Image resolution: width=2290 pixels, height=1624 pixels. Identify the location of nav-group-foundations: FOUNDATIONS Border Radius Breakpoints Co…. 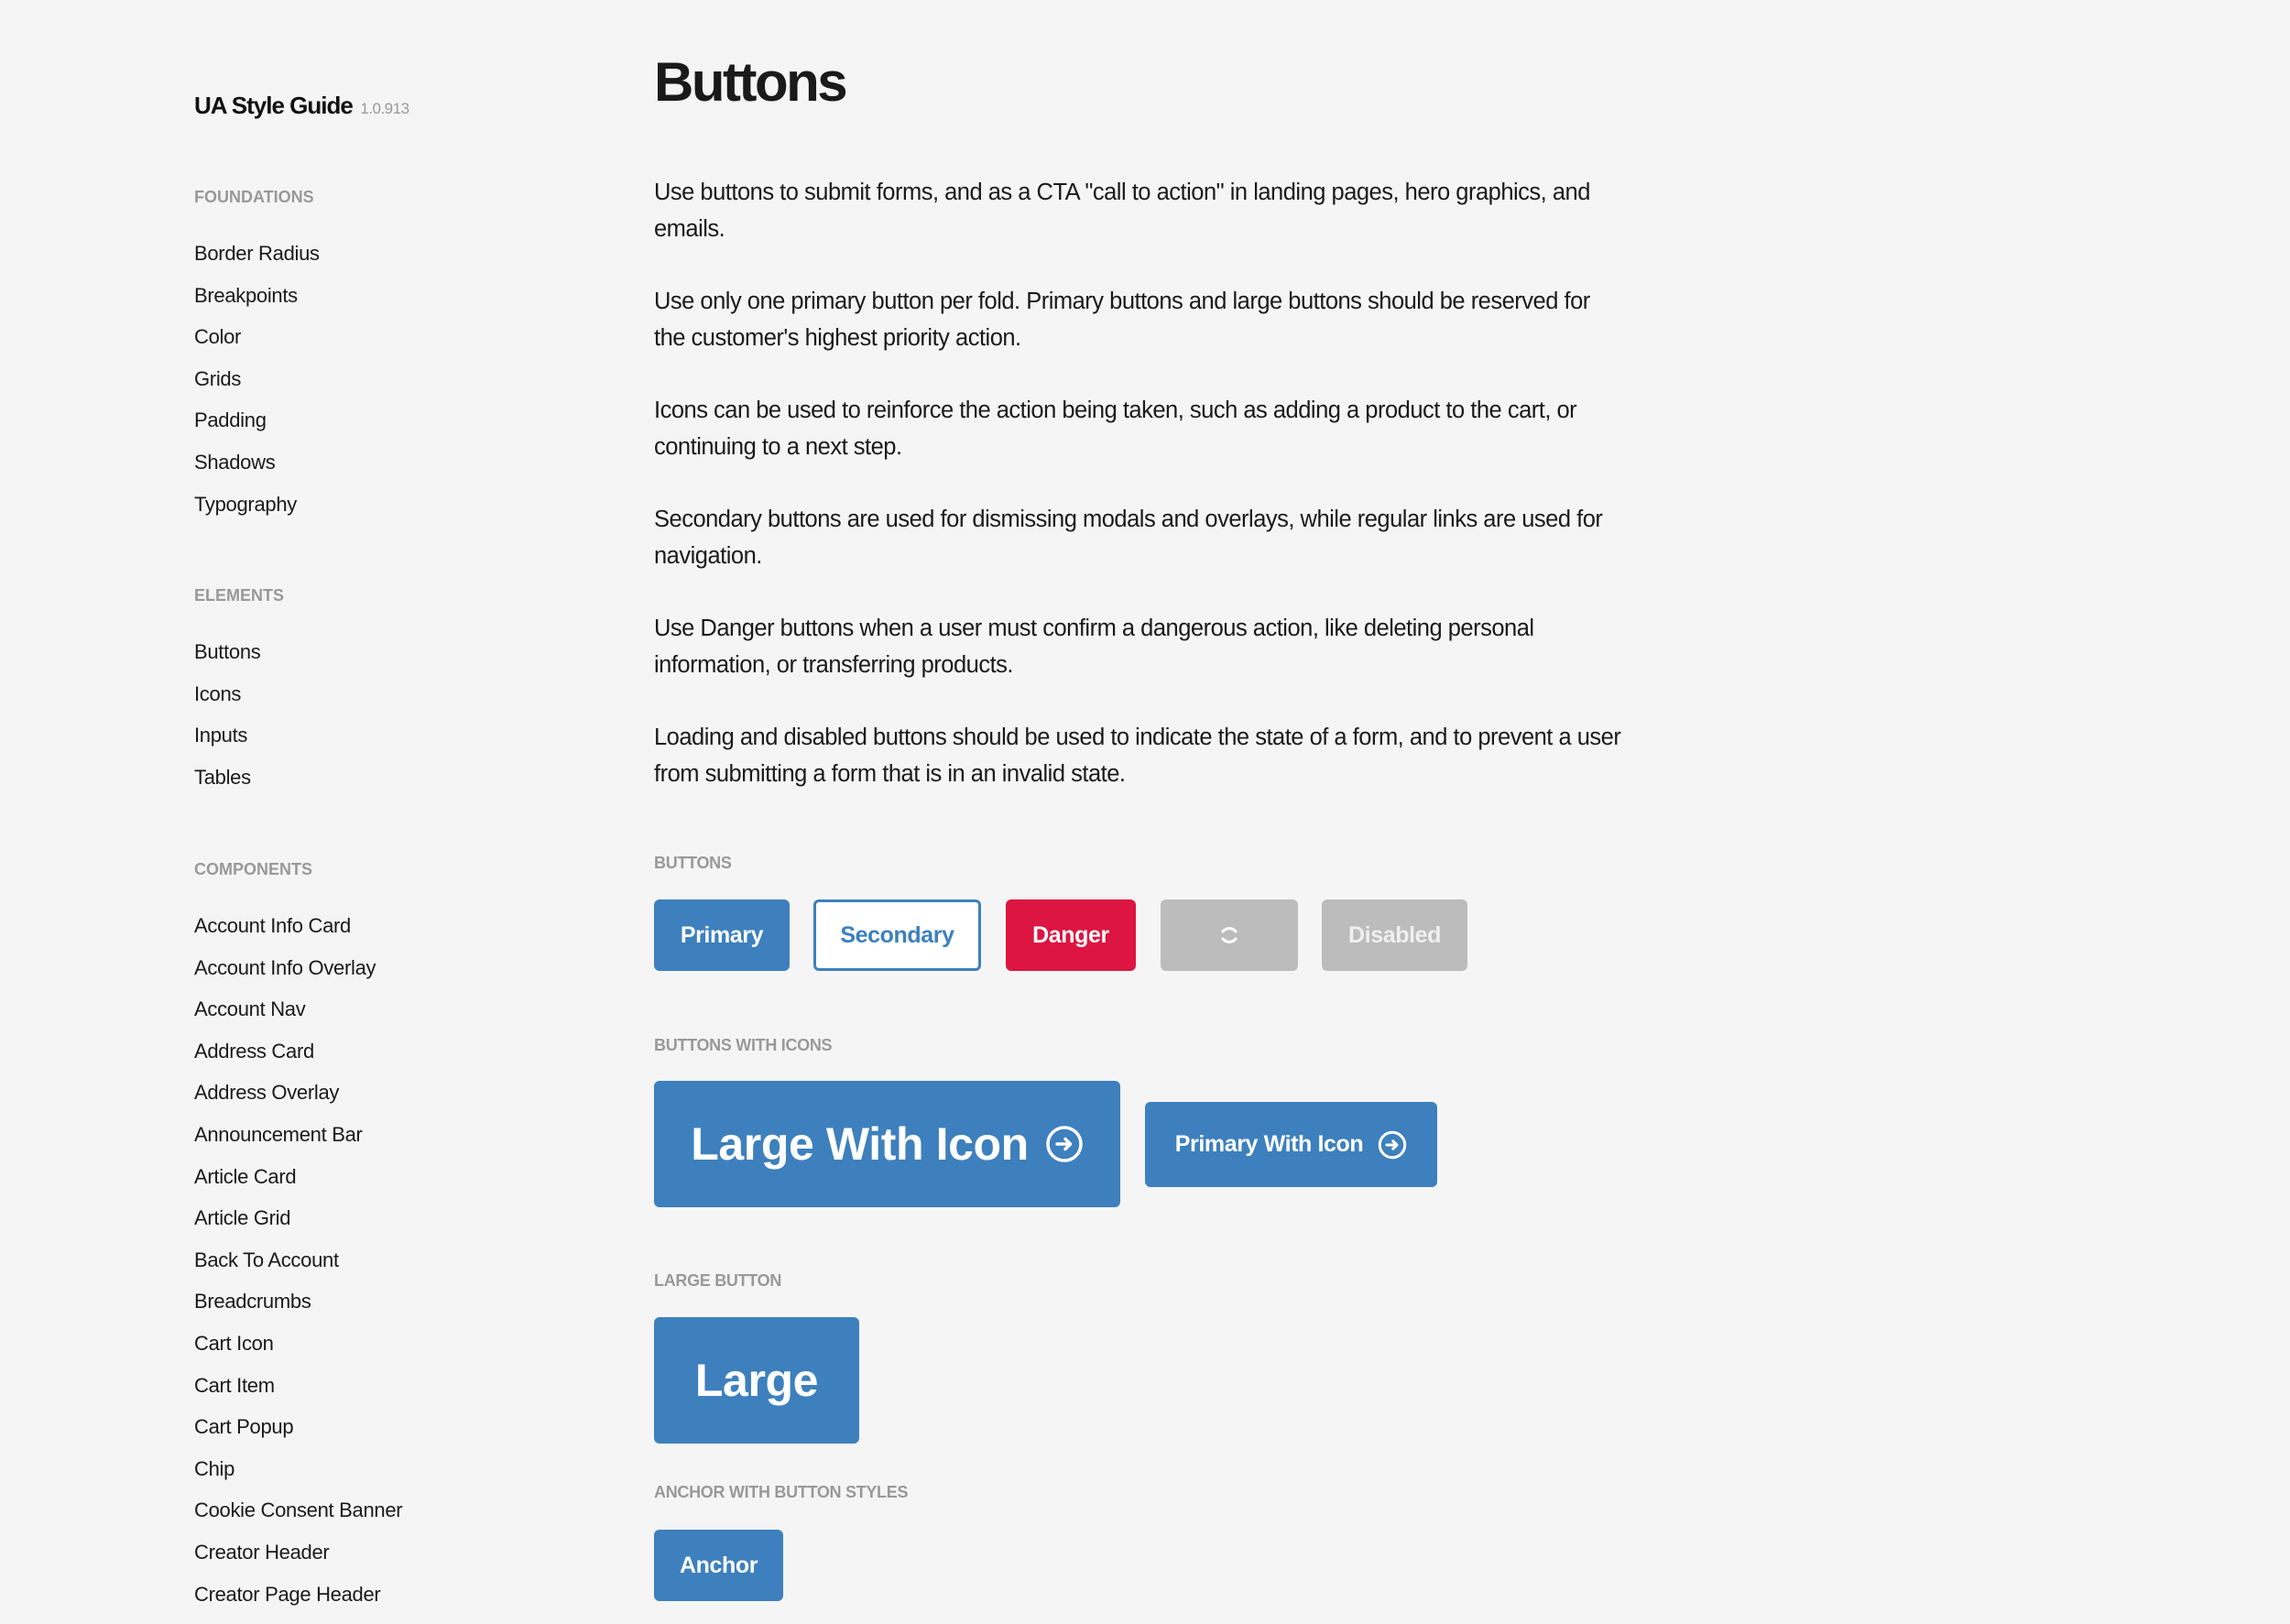
(257, 360).